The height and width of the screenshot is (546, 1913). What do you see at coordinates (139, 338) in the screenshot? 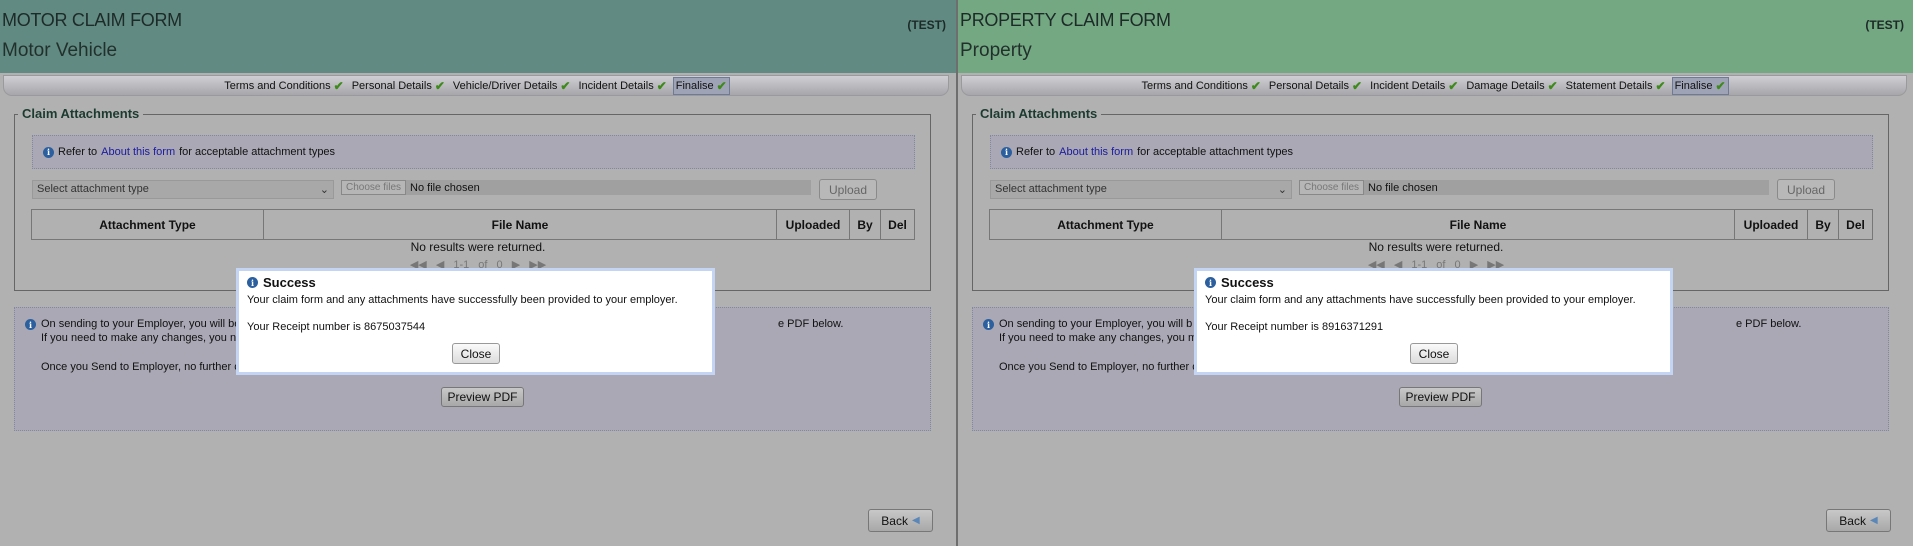
I see `notice-line: If you need to make any changes, you n` at bounding box center [139, 338].